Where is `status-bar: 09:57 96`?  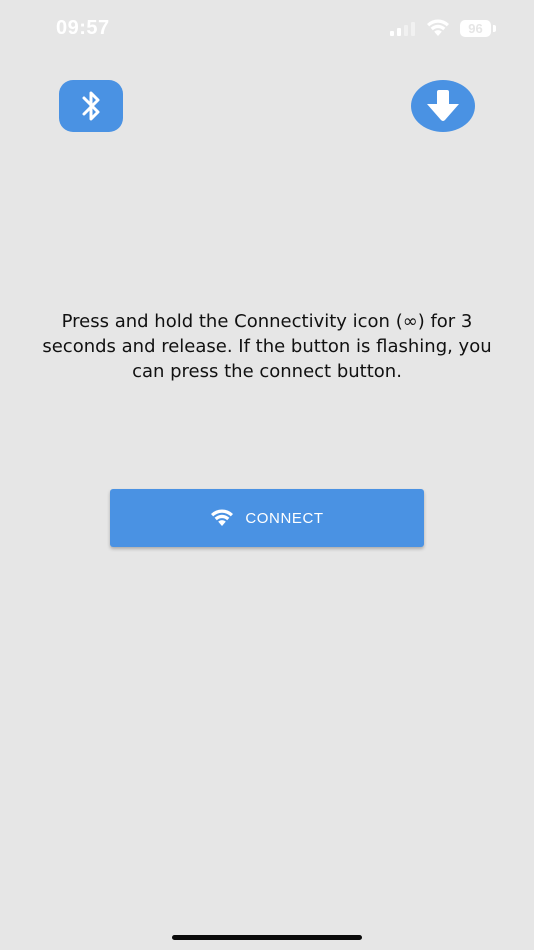 status-bar: 09:57 96 is located at coordinates (267, 29).